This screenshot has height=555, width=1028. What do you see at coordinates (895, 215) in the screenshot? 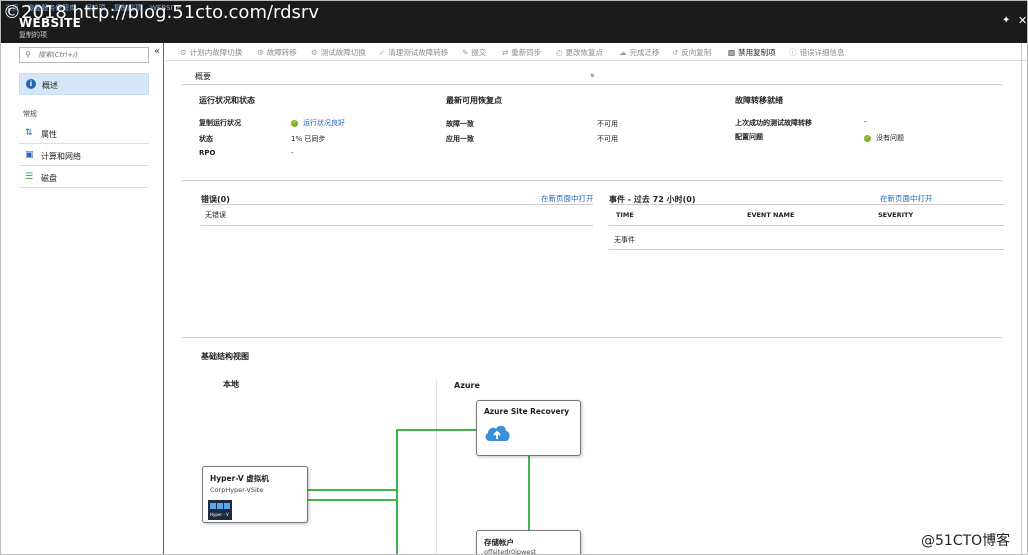
I see `column-header-severity: SEVERITY` at bounding box center [895, 215].